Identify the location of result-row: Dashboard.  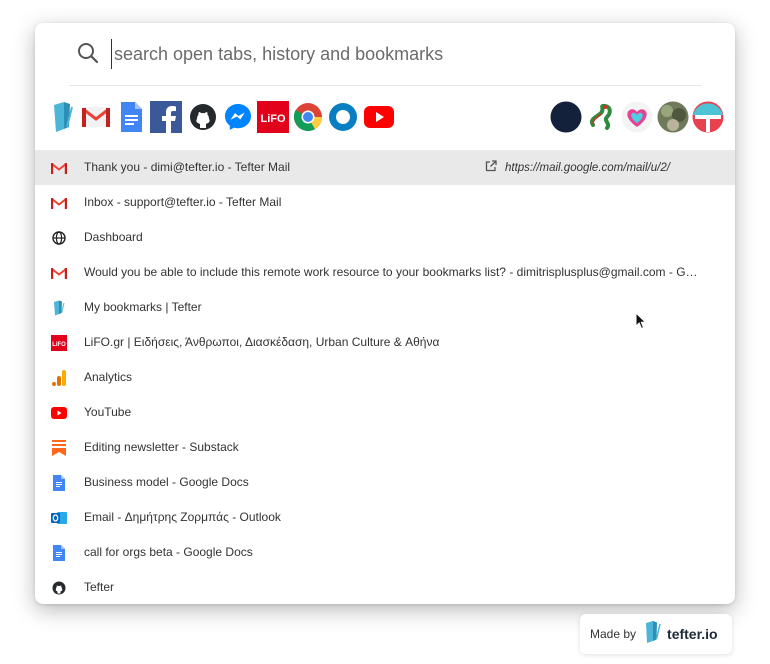
(385, 237).